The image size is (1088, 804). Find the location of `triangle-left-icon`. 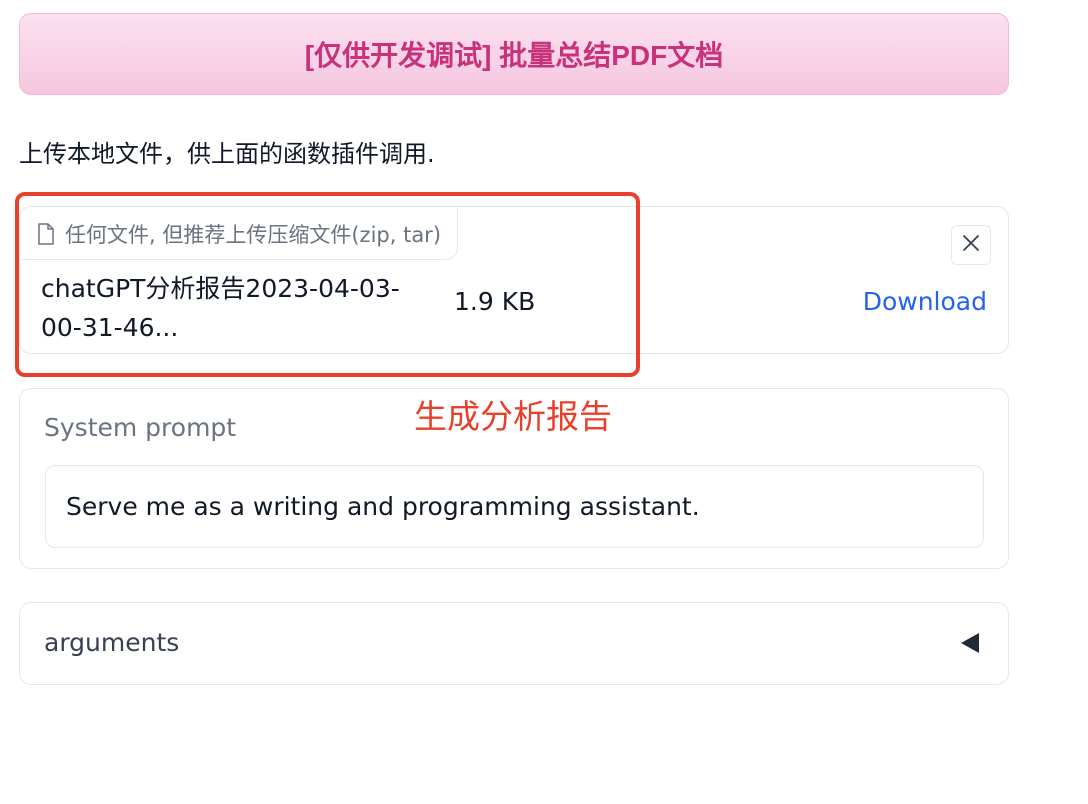

triangle-left-icon is located at coordinates (970, 643).